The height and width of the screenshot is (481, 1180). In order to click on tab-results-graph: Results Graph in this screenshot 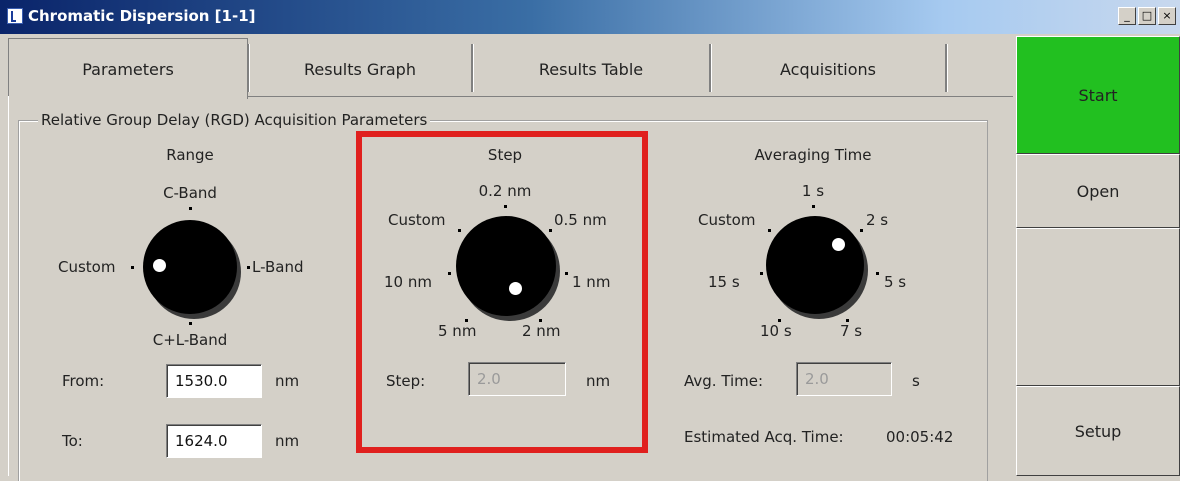, I will do `click(360, 69)`.